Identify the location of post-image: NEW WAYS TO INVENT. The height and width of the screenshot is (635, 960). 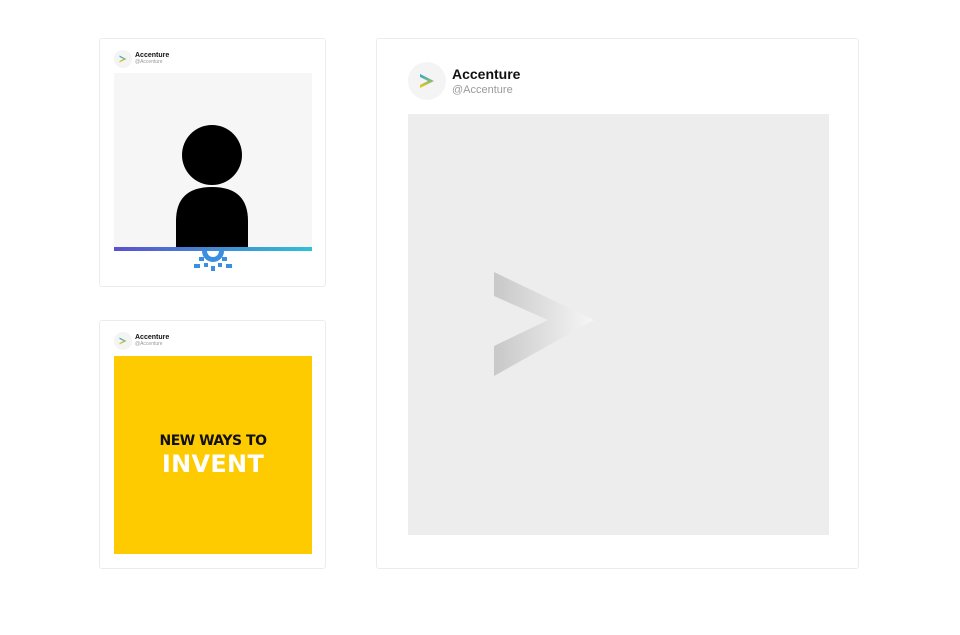
(213, 455).